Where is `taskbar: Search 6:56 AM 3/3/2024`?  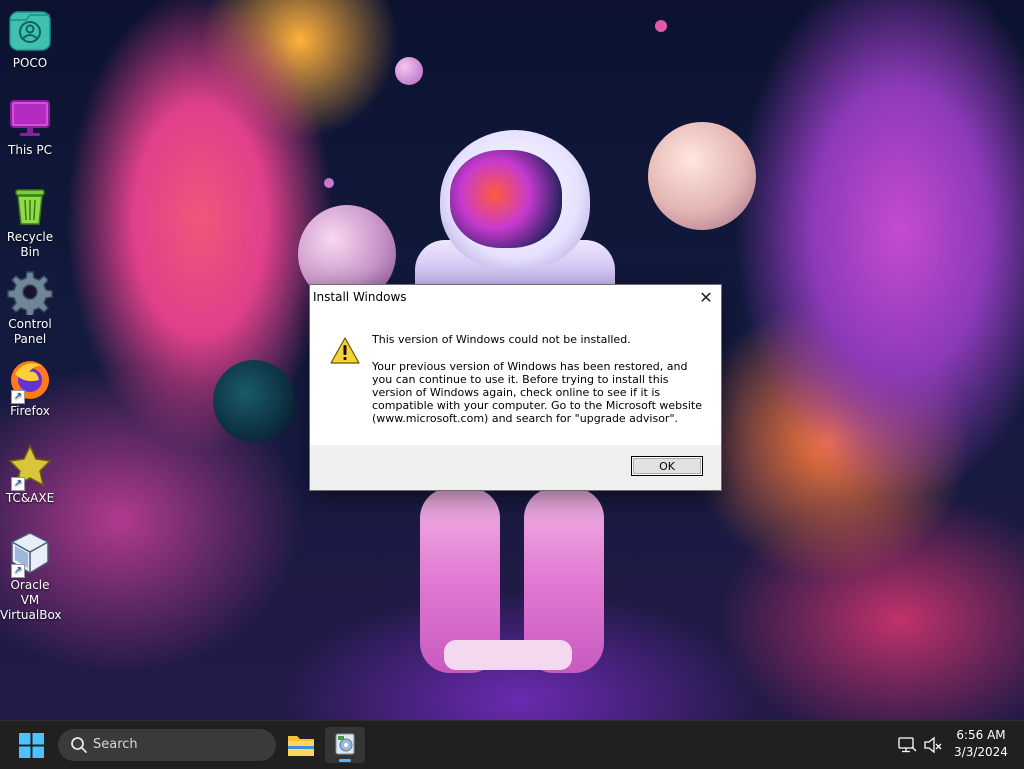 taskbar: Search 6:56 AM 3/3/2024 is located at coordinates (512, 744).